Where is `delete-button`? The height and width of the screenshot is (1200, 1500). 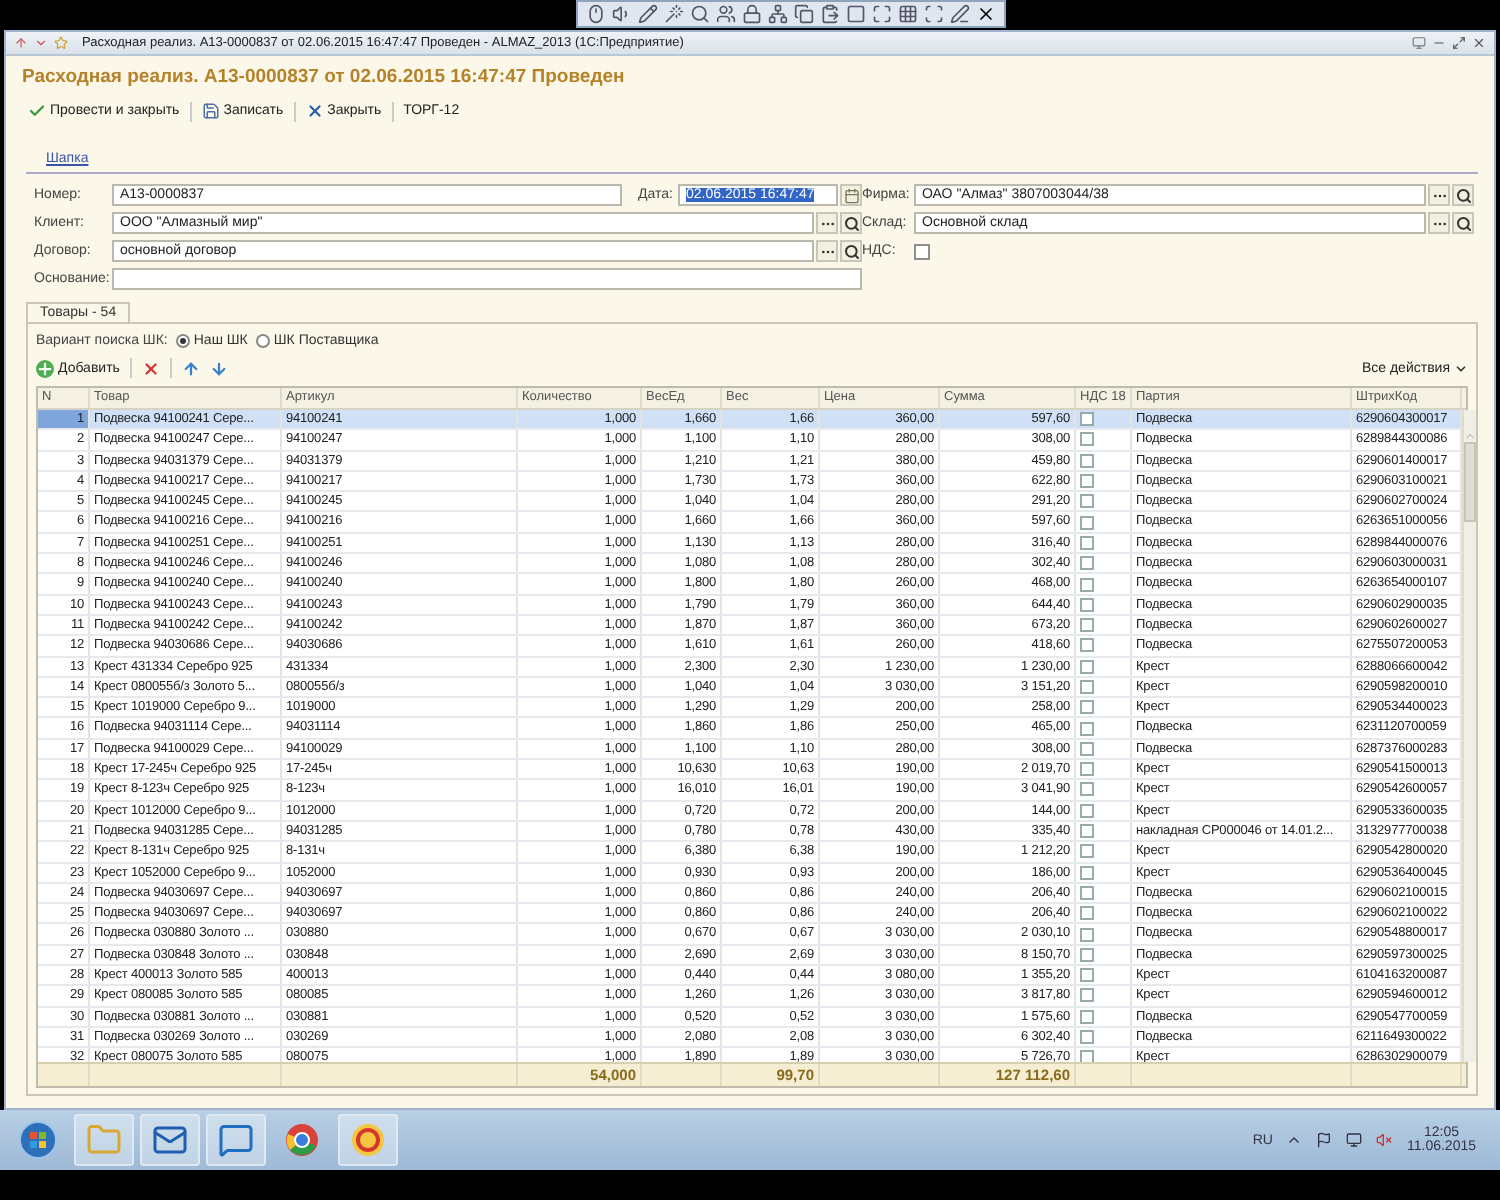
delete-button is located at coordinates (150, 368).